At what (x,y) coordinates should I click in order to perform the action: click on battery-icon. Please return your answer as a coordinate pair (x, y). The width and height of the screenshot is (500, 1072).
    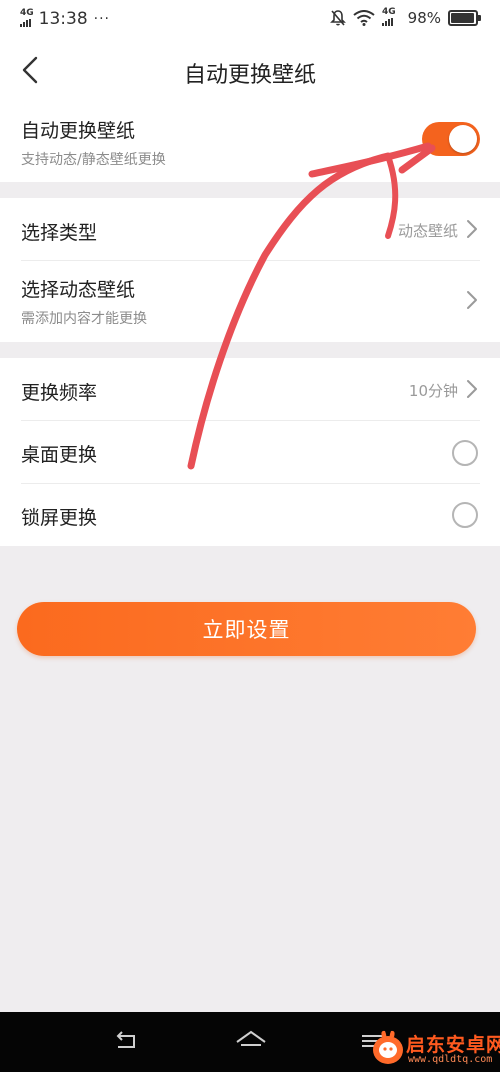
    Looking at the image, I should click on (464, 18).